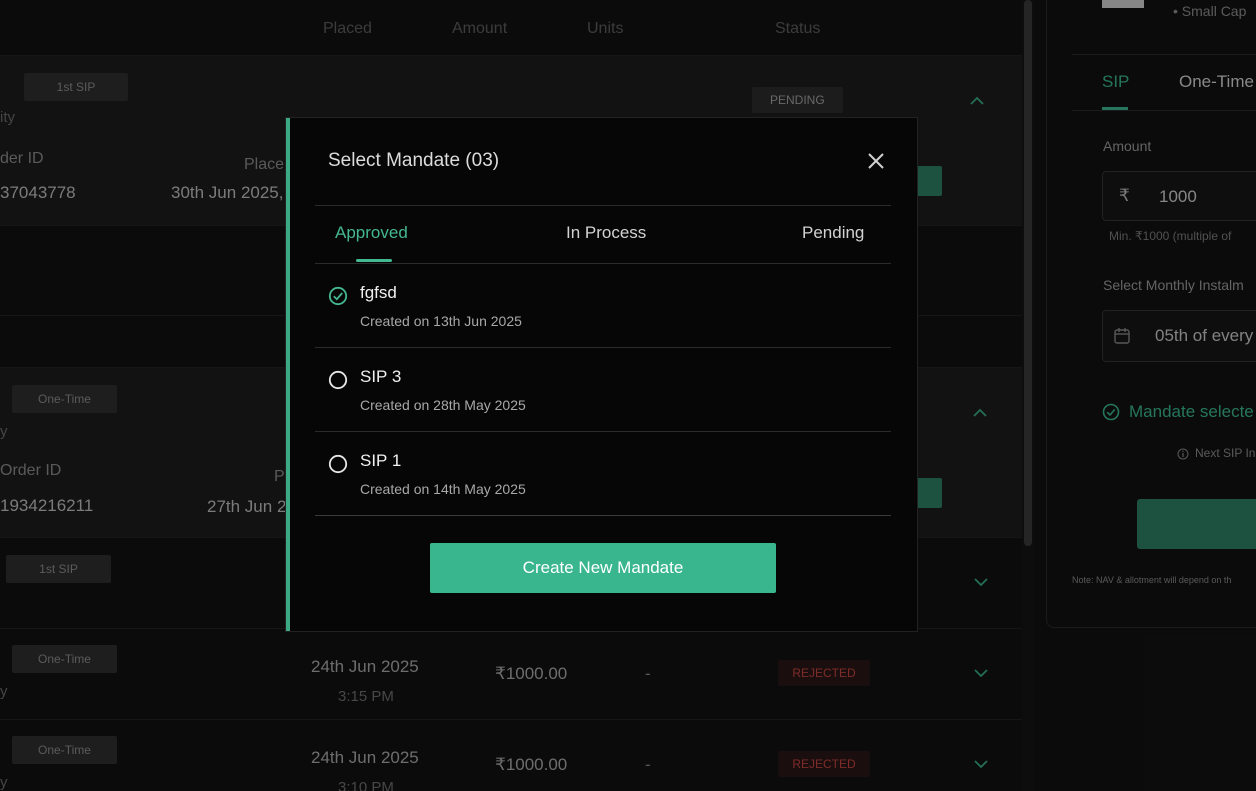  I want to click on mandate-item: SIP 3 Created on 28th May 2025, so click(603, 390).